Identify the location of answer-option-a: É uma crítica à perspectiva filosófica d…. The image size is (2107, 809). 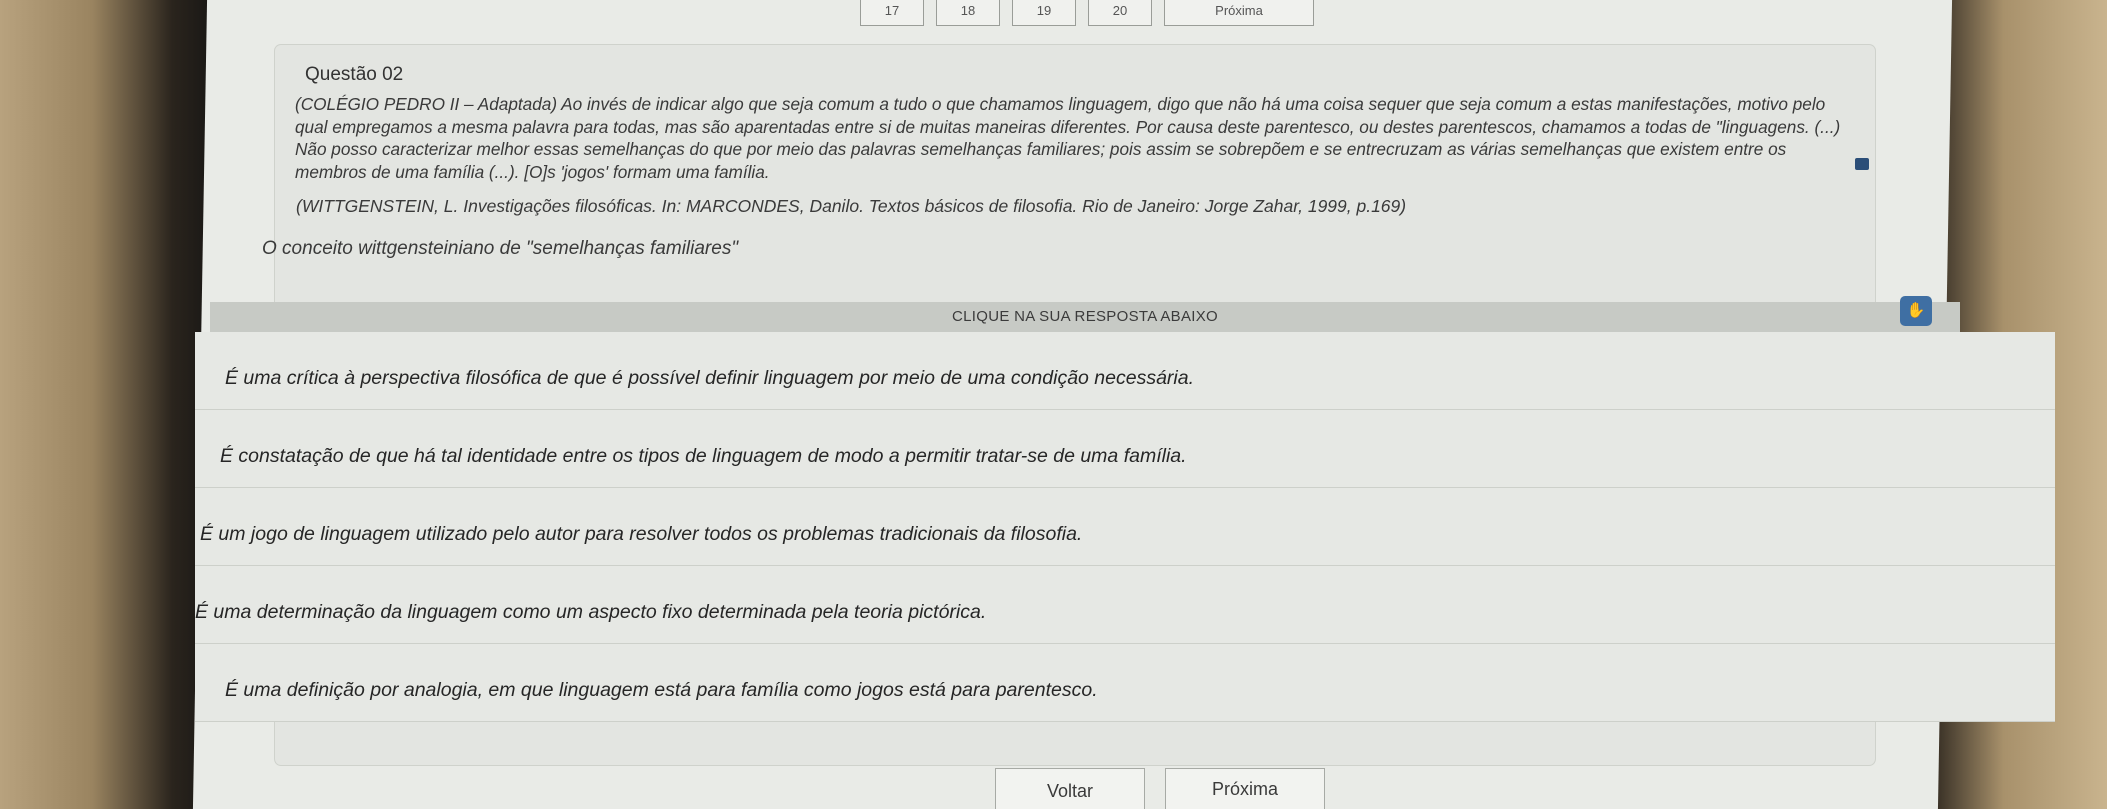
(1125, 371).